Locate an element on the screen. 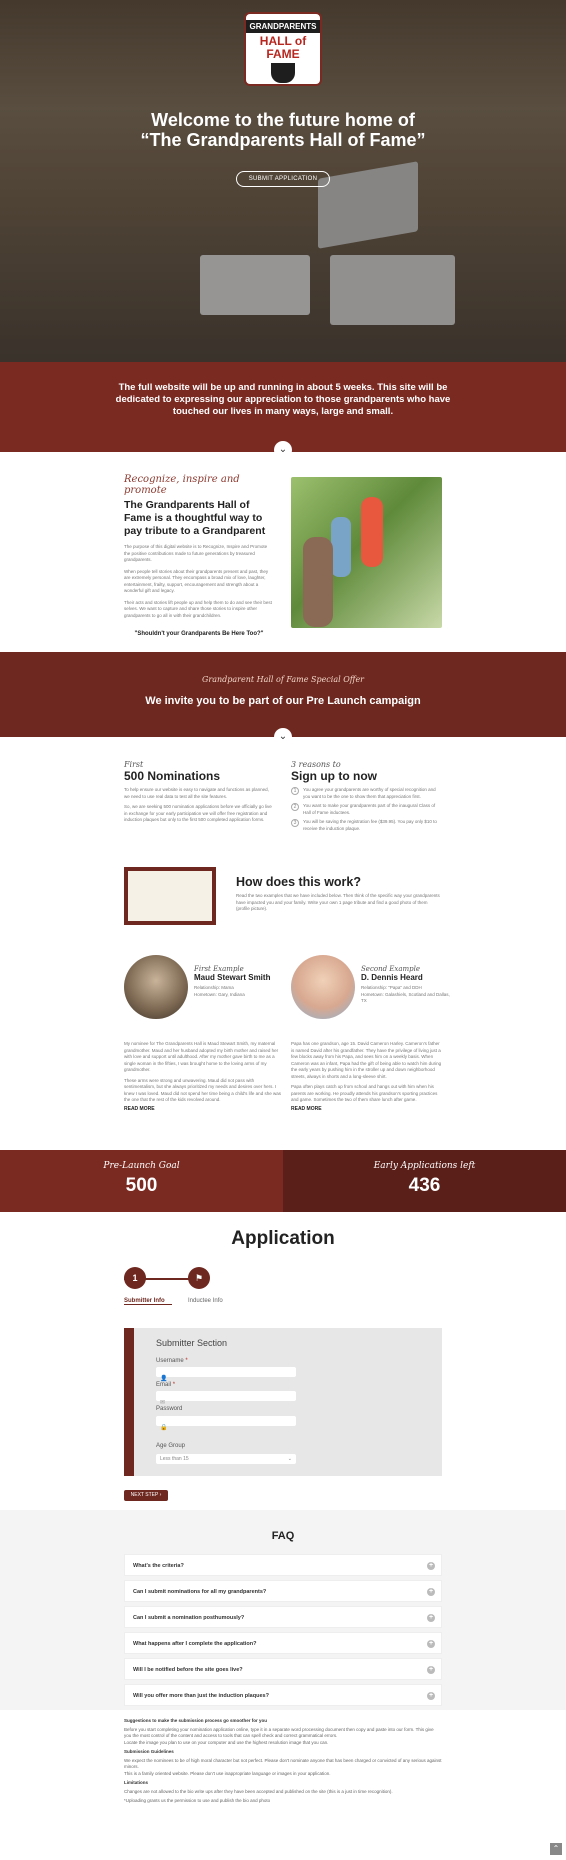 The width and height of the screenshot is (566, 1860). stat-prelaunch-goal: Pre-Launch Goal 500 is located at coordinates (141, 1181).